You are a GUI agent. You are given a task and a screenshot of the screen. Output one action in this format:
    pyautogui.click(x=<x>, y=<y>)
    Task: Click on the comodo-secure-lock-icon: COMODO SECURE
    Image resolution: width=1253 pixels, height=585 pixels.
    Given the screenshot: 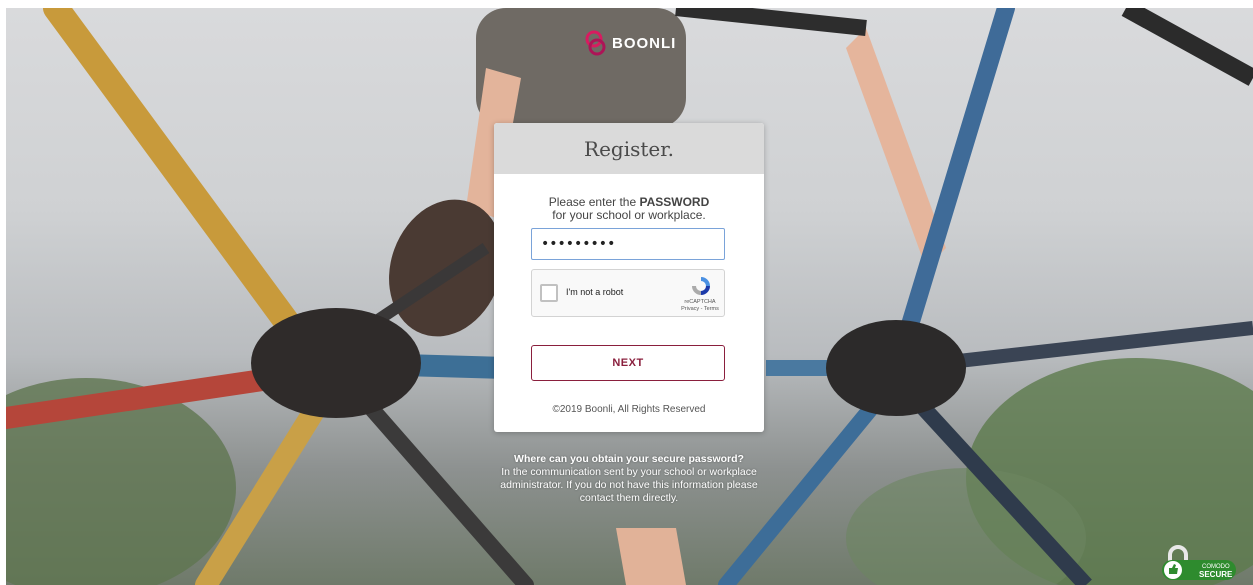 What is the action you would take?
    pyautogui.click(x=1199, y=562)
    